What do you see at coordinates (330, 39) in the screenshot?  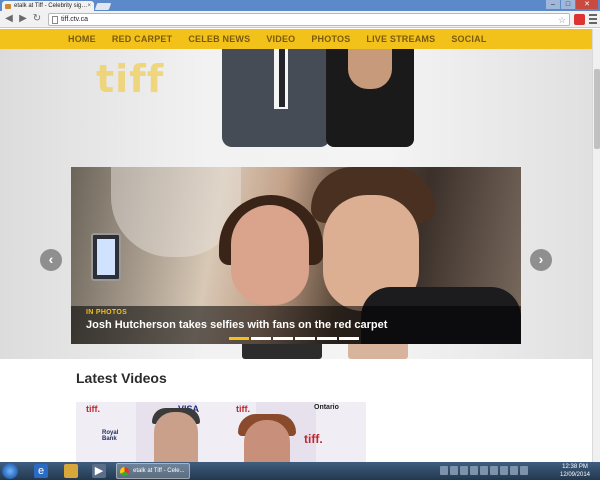 I see `nav-photos: PHOTOS` at bounding box center [330, 39].